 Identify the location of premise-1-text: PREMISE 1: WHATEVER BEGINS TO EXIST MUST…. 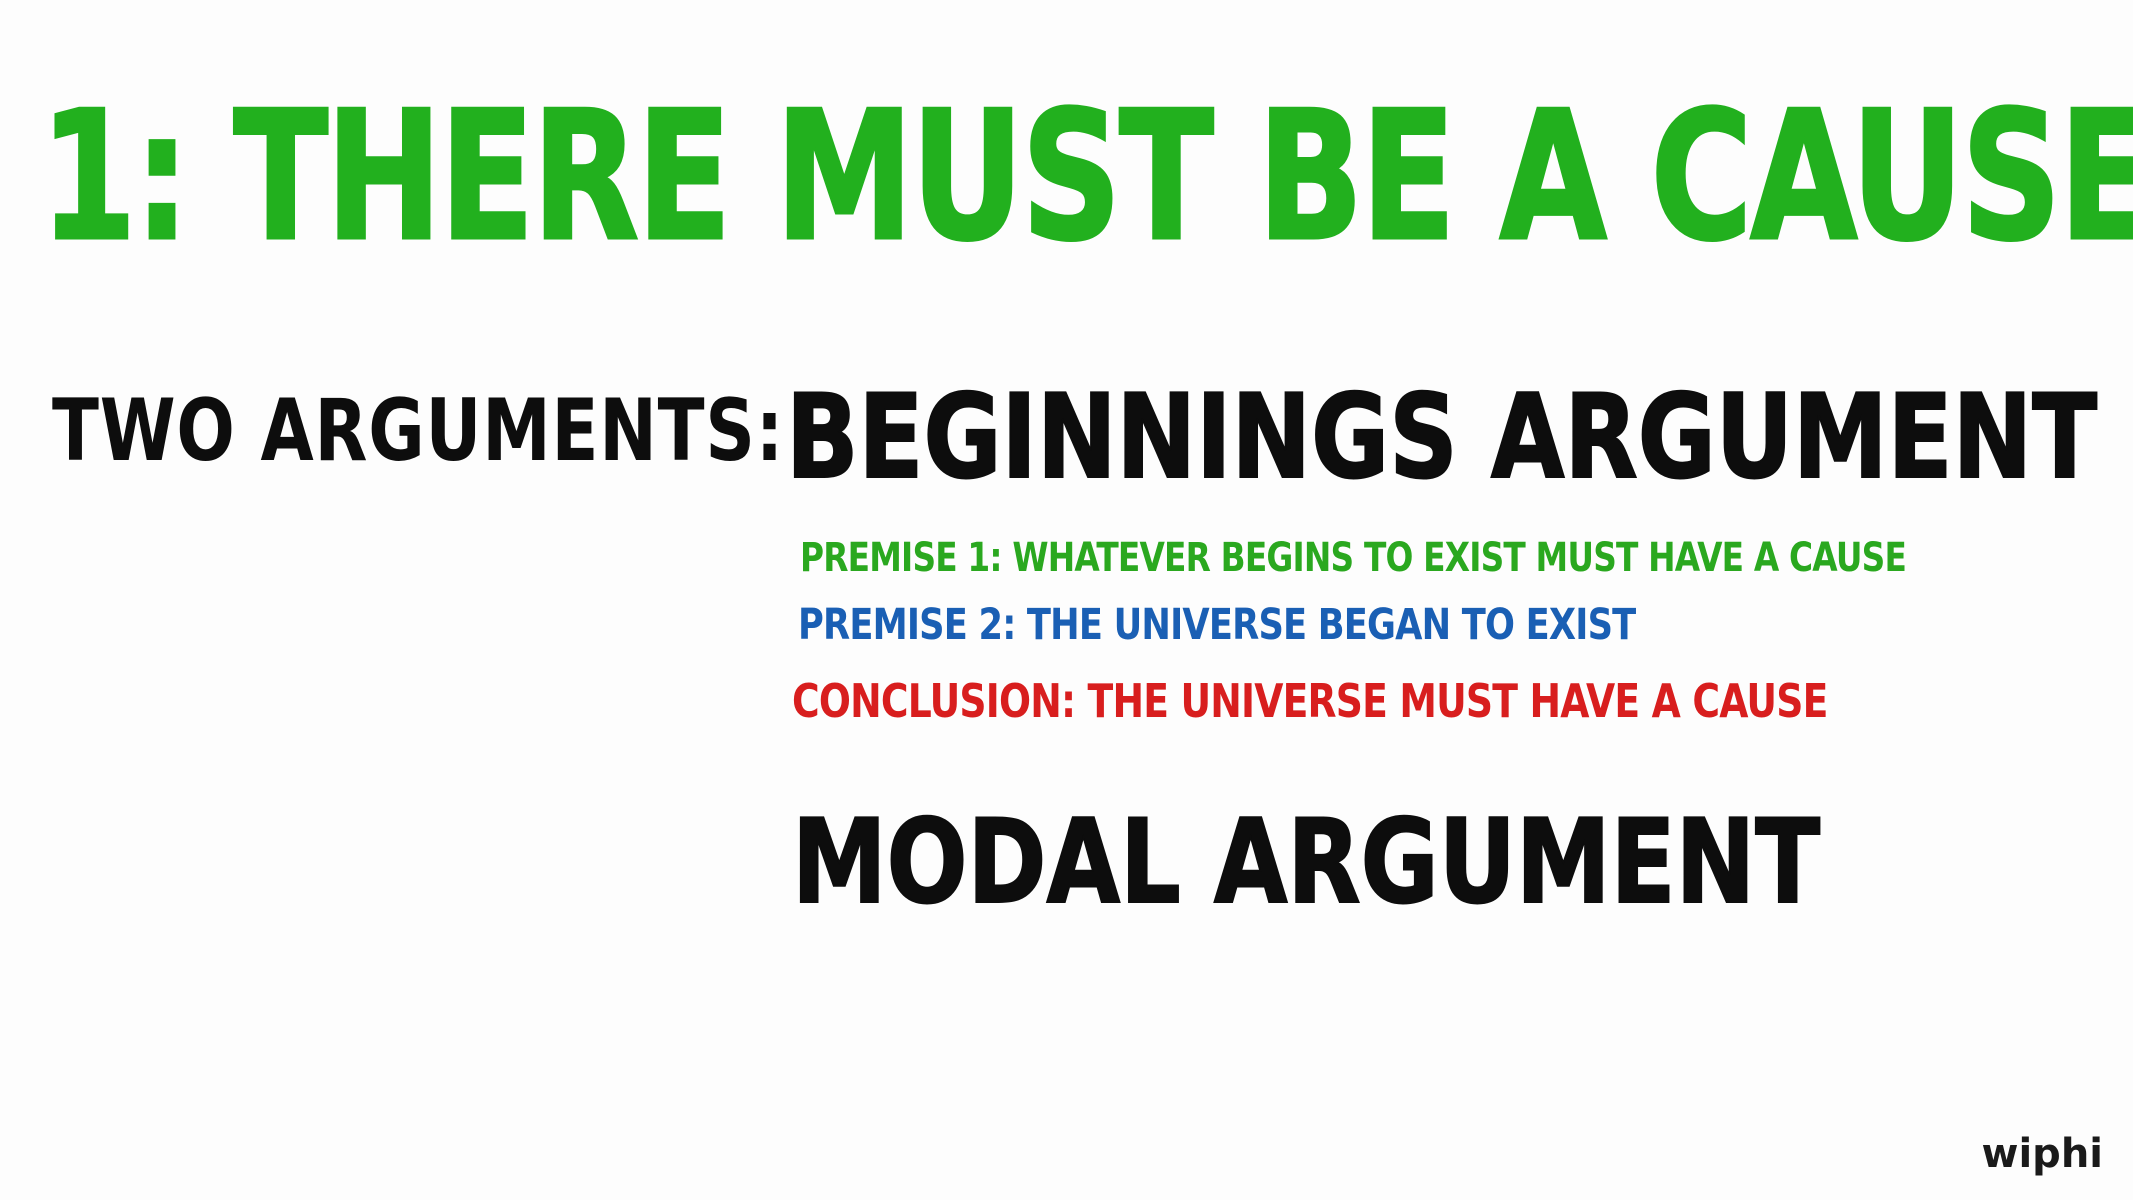
(1353, 558).